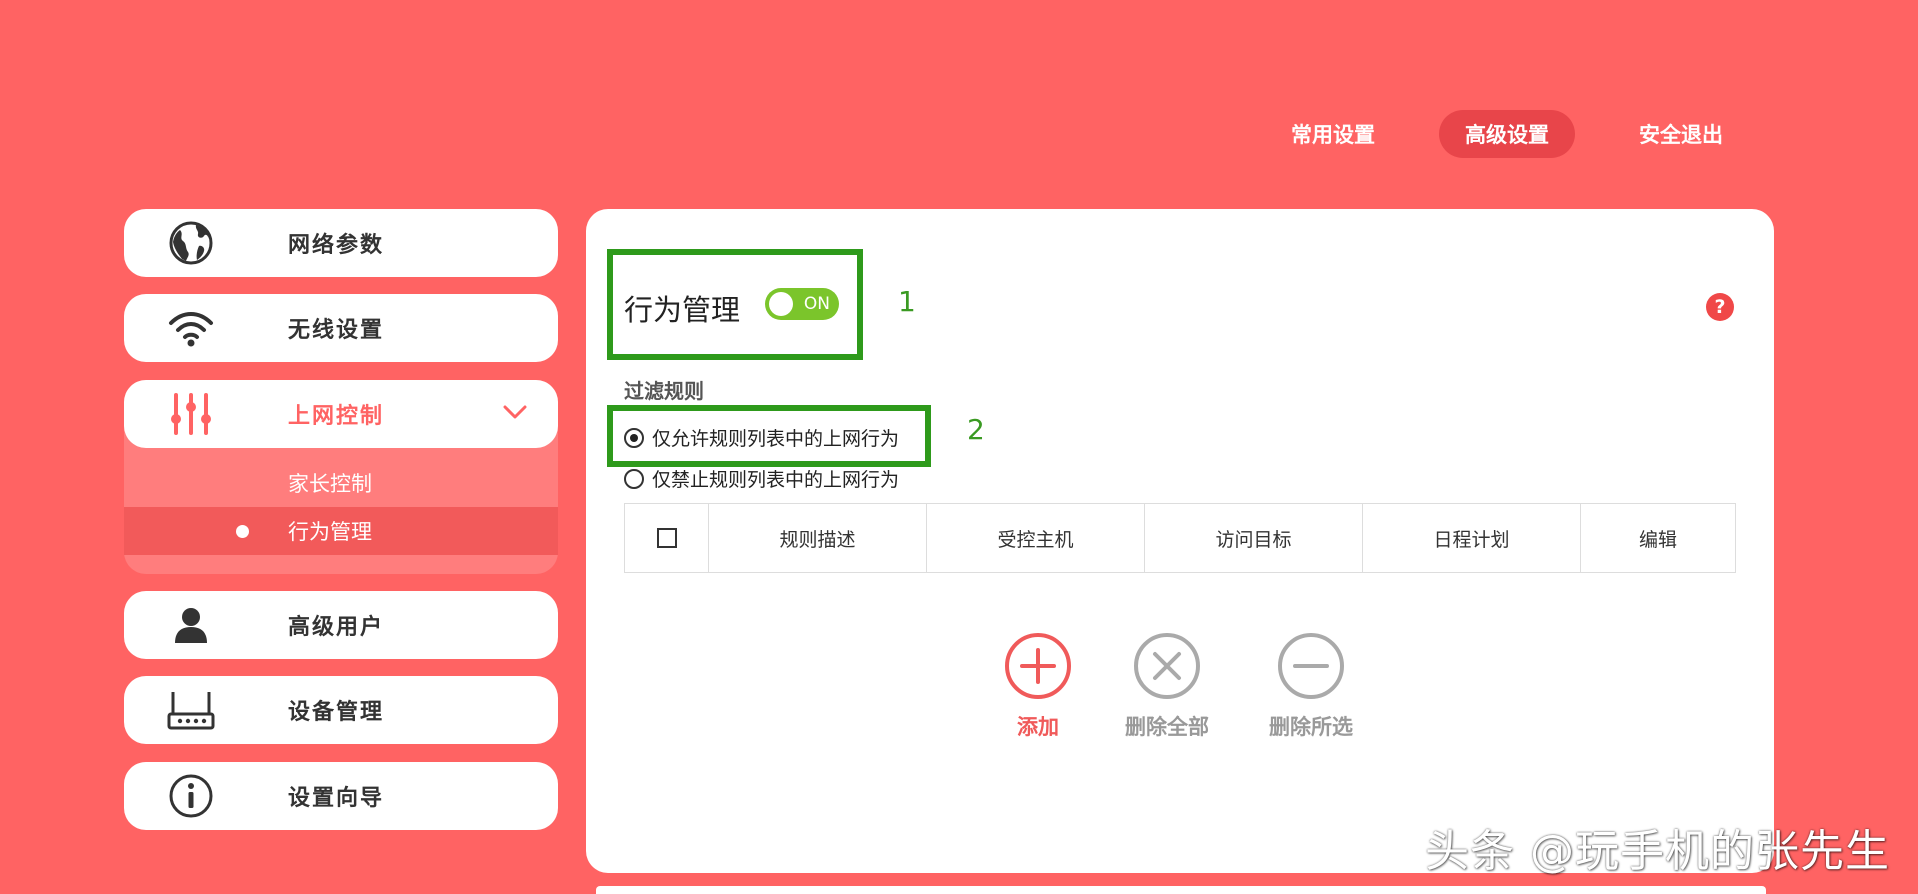  Describe the element at coordinates (330, 484) in the screenshot. I see `sidebar-subitem-label: 家长控制` at that location.